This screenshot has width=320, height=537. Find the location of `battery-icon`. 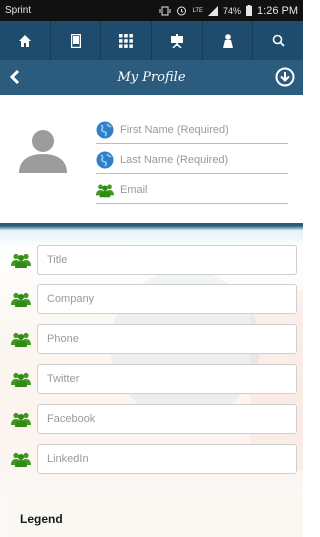

battery-icon is located at coordinates (249, 10).